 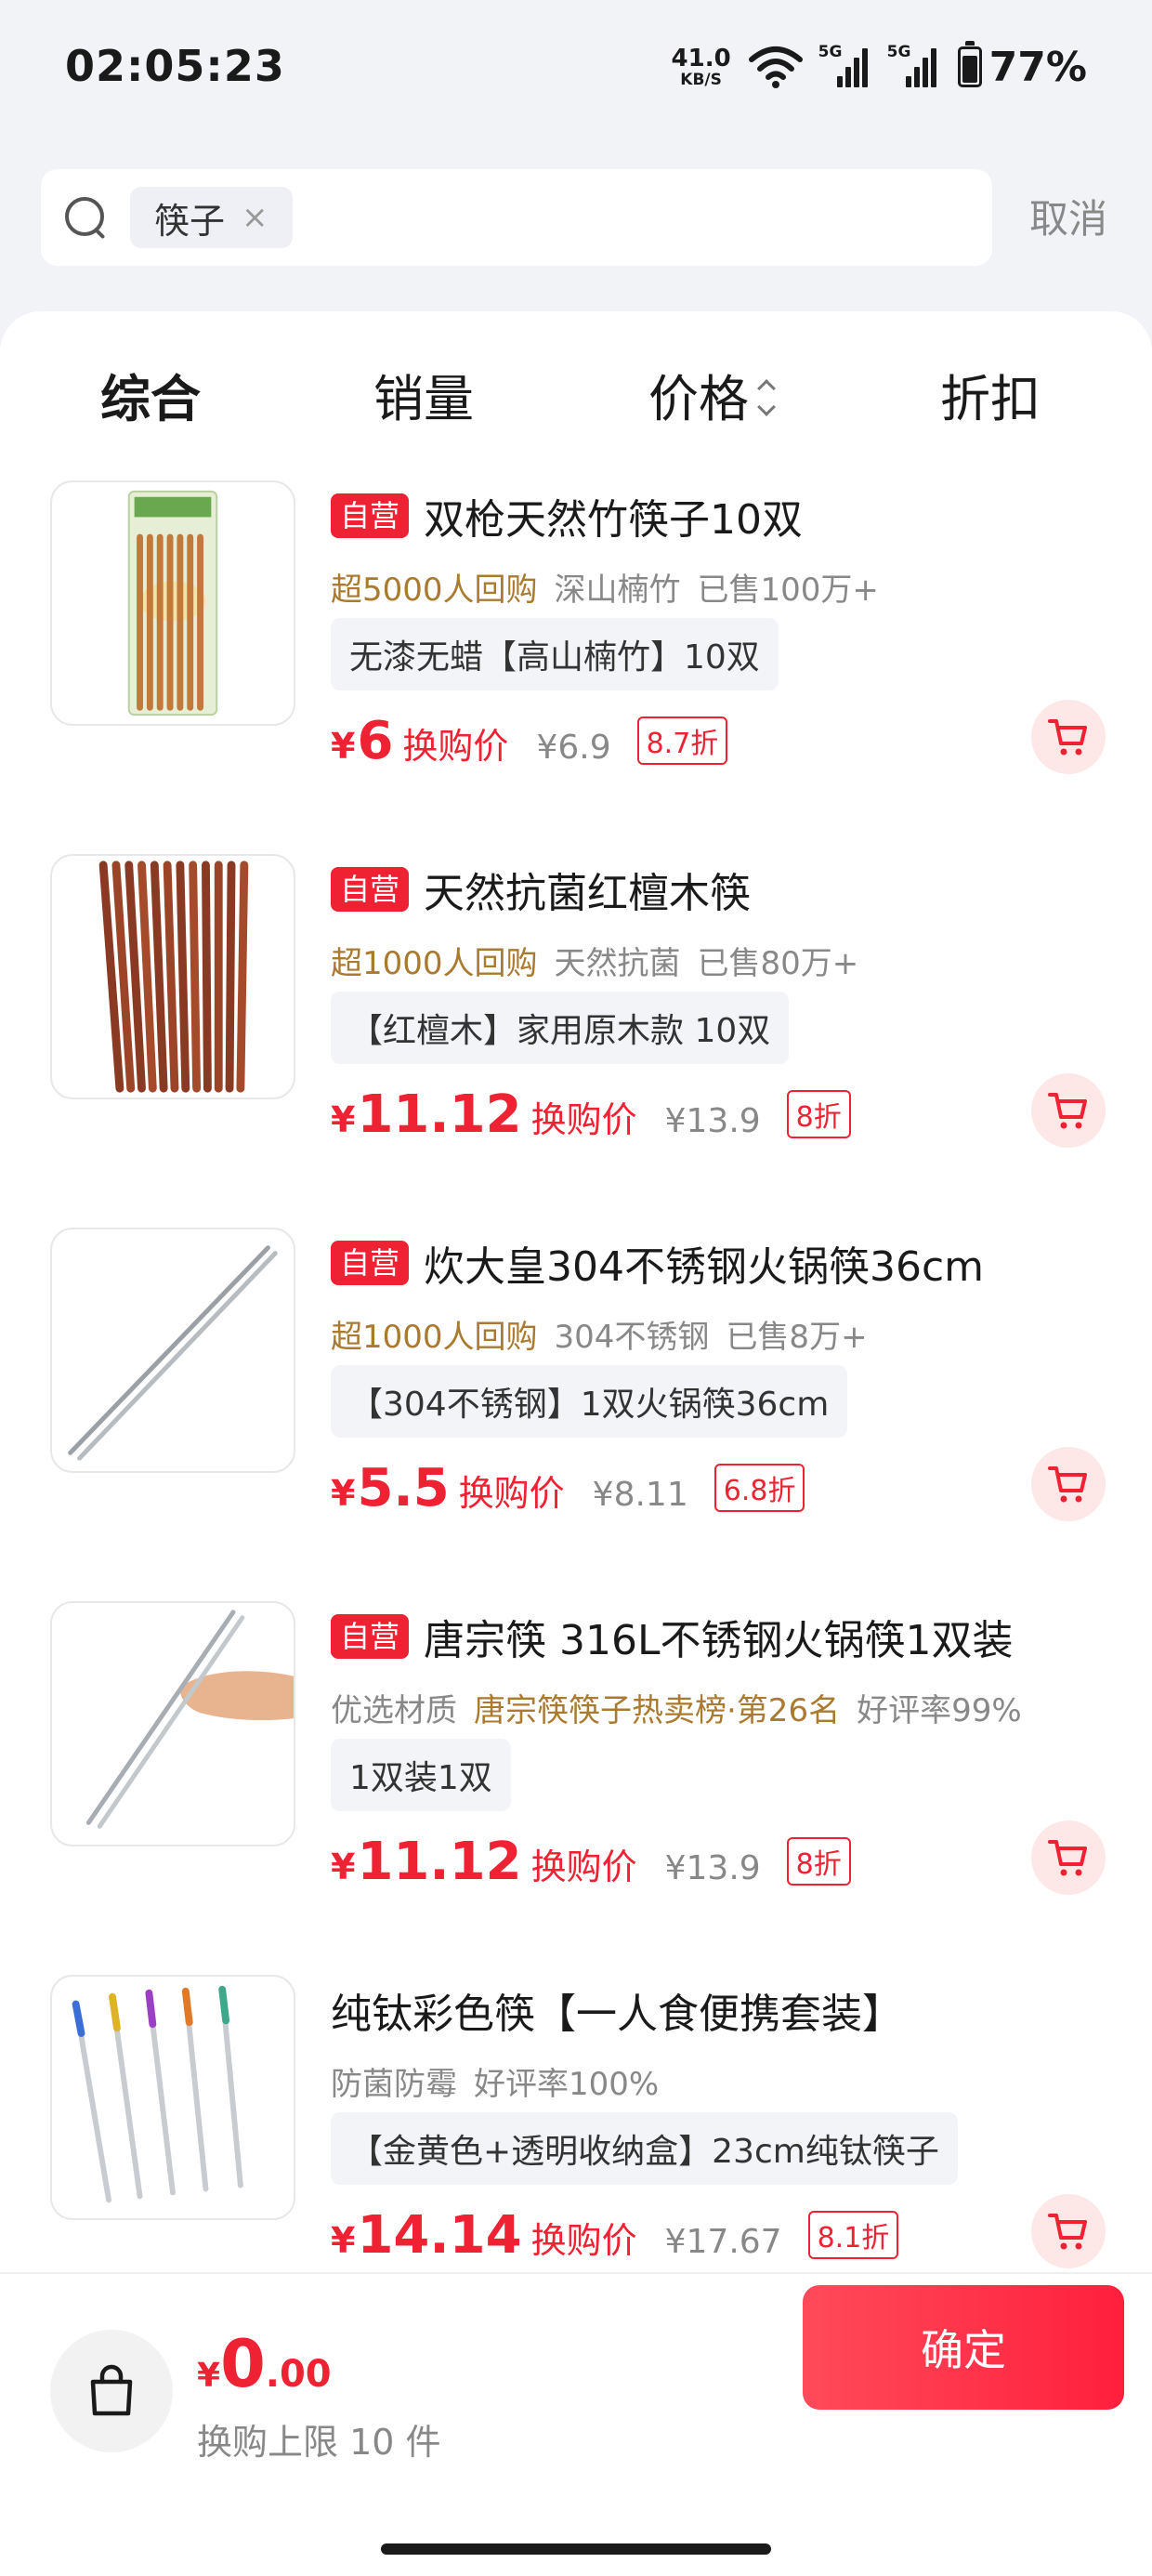 I want to click on discount-badge: 6.8折, so click(x=759, y=1488).